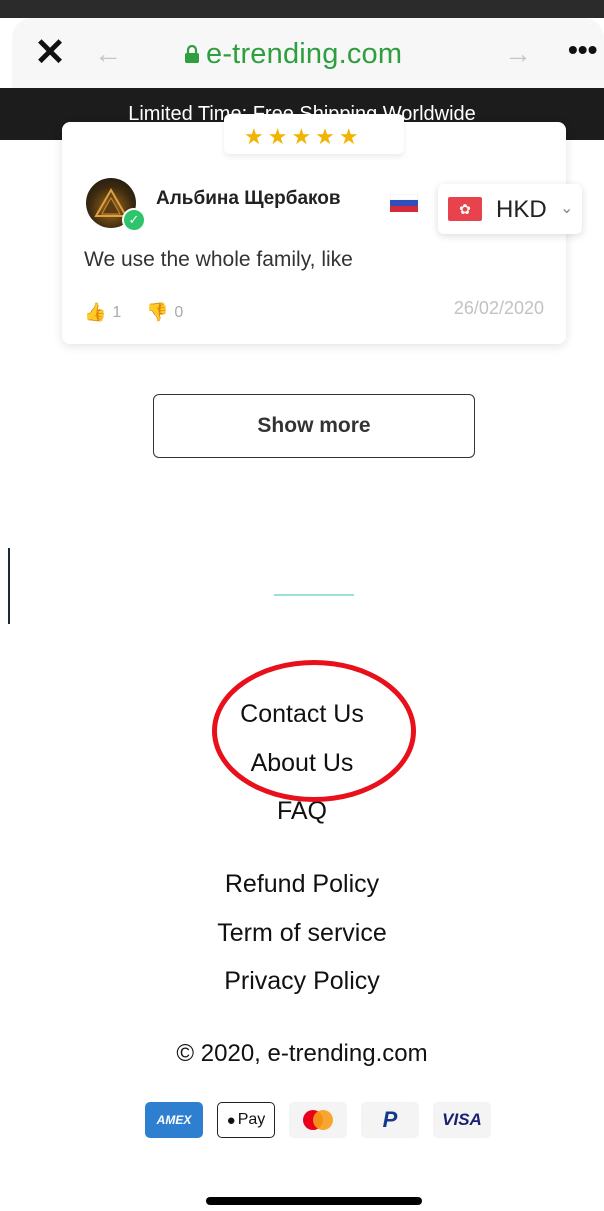  Describe the element at coordinates (95, 312) in the screenshot. I see `thumbs-up-icon: 👍` at that location.